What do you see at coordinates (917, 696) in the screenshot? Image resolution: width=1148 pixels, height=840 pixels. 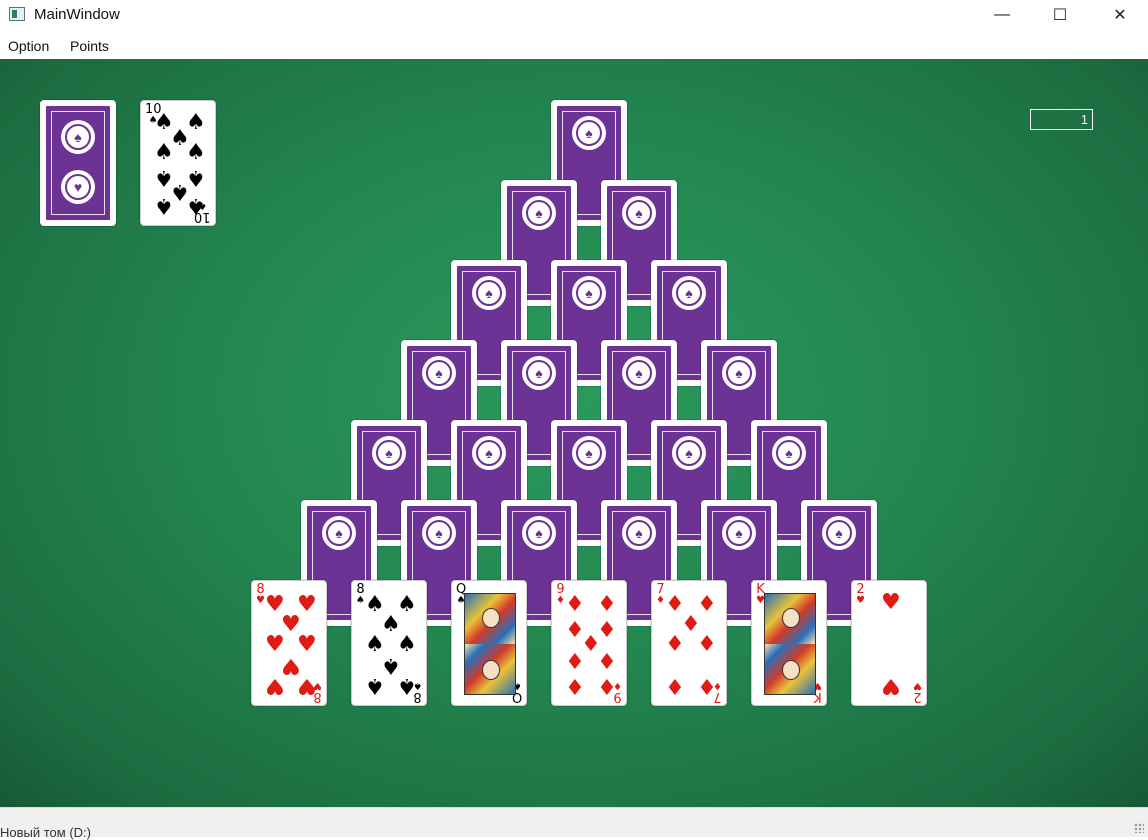 I see `card-rank: 2` at bounding box center [917, 696].